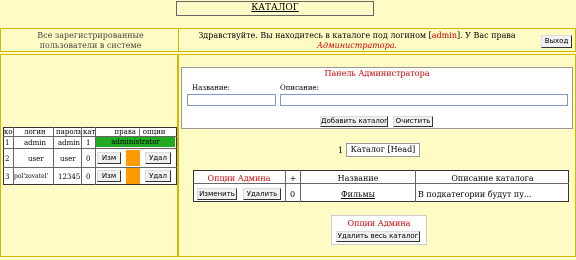 This screenshot has width=576, height=260. What do you see at coordinates (135, 142) in the screenshot?
I see `admin-role-badge: administrator` at bounding box center [135, 142].